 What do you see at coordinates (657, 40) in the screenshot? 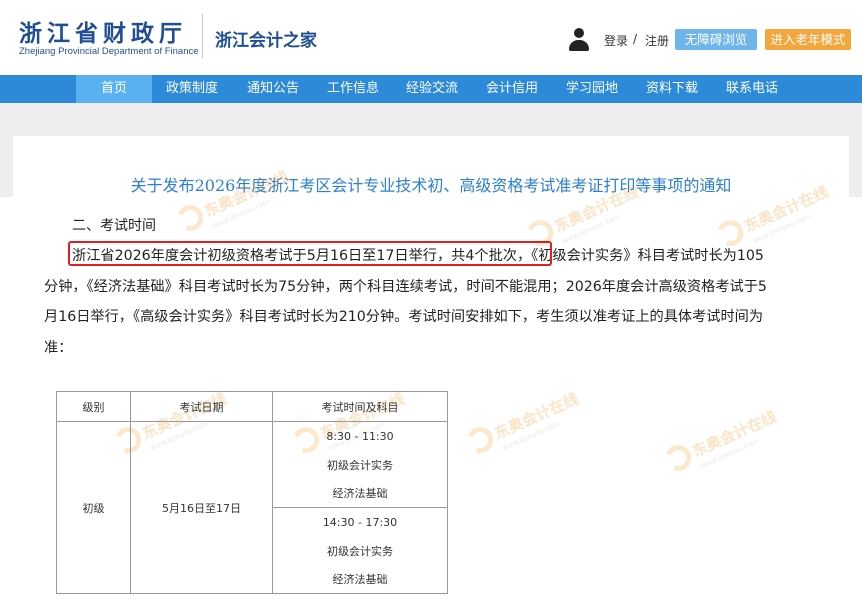
I see `register-link: 注册` at bounding box center [657, 40].